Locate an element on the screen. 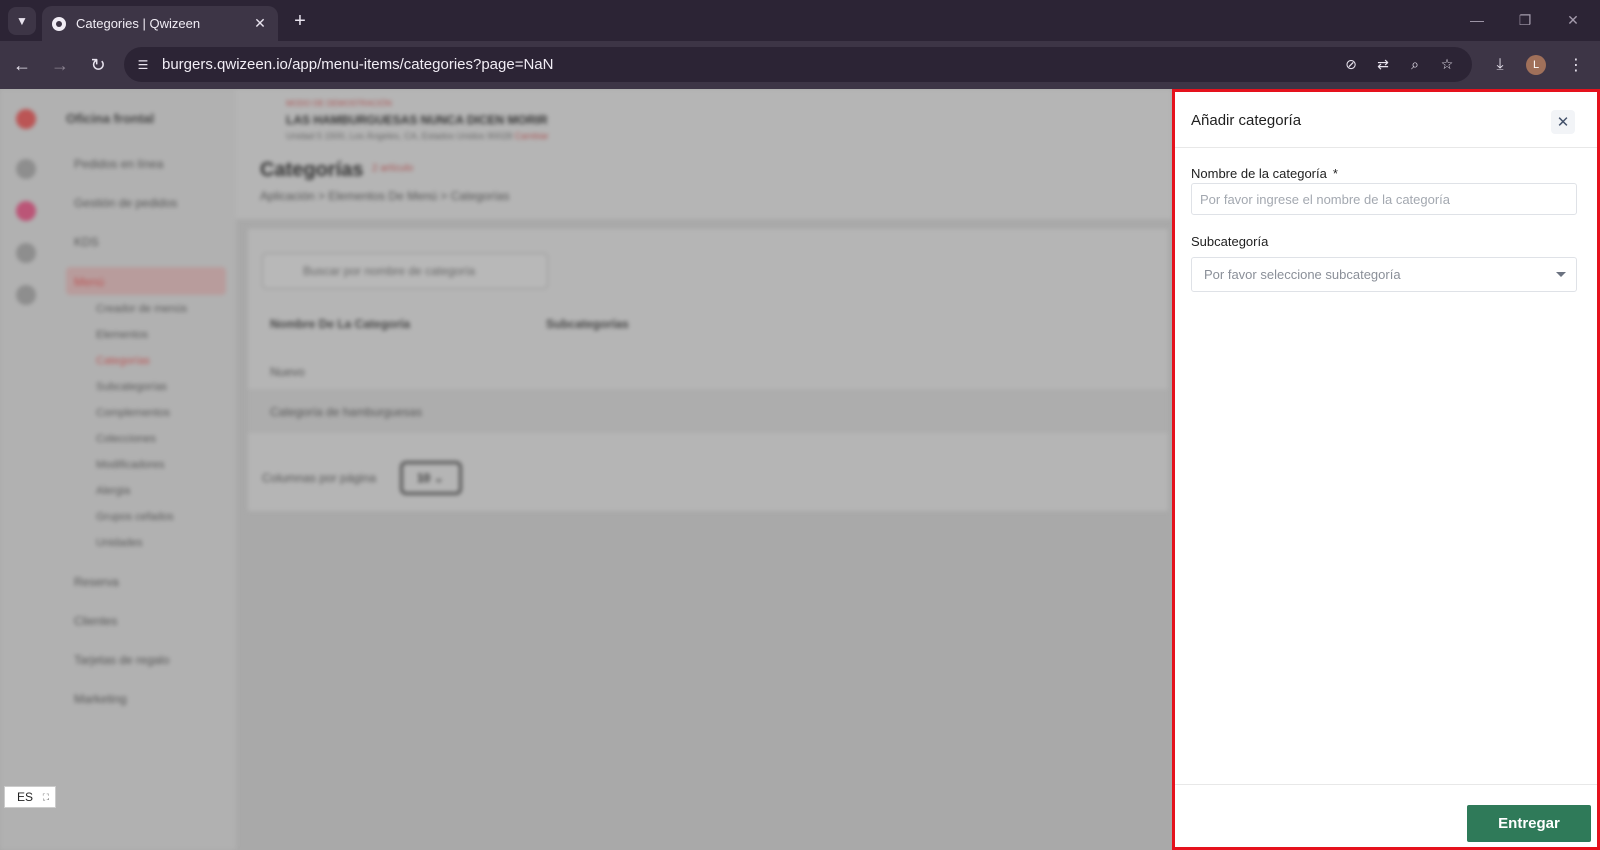  logo-icon is located at coordinates (26, 119).